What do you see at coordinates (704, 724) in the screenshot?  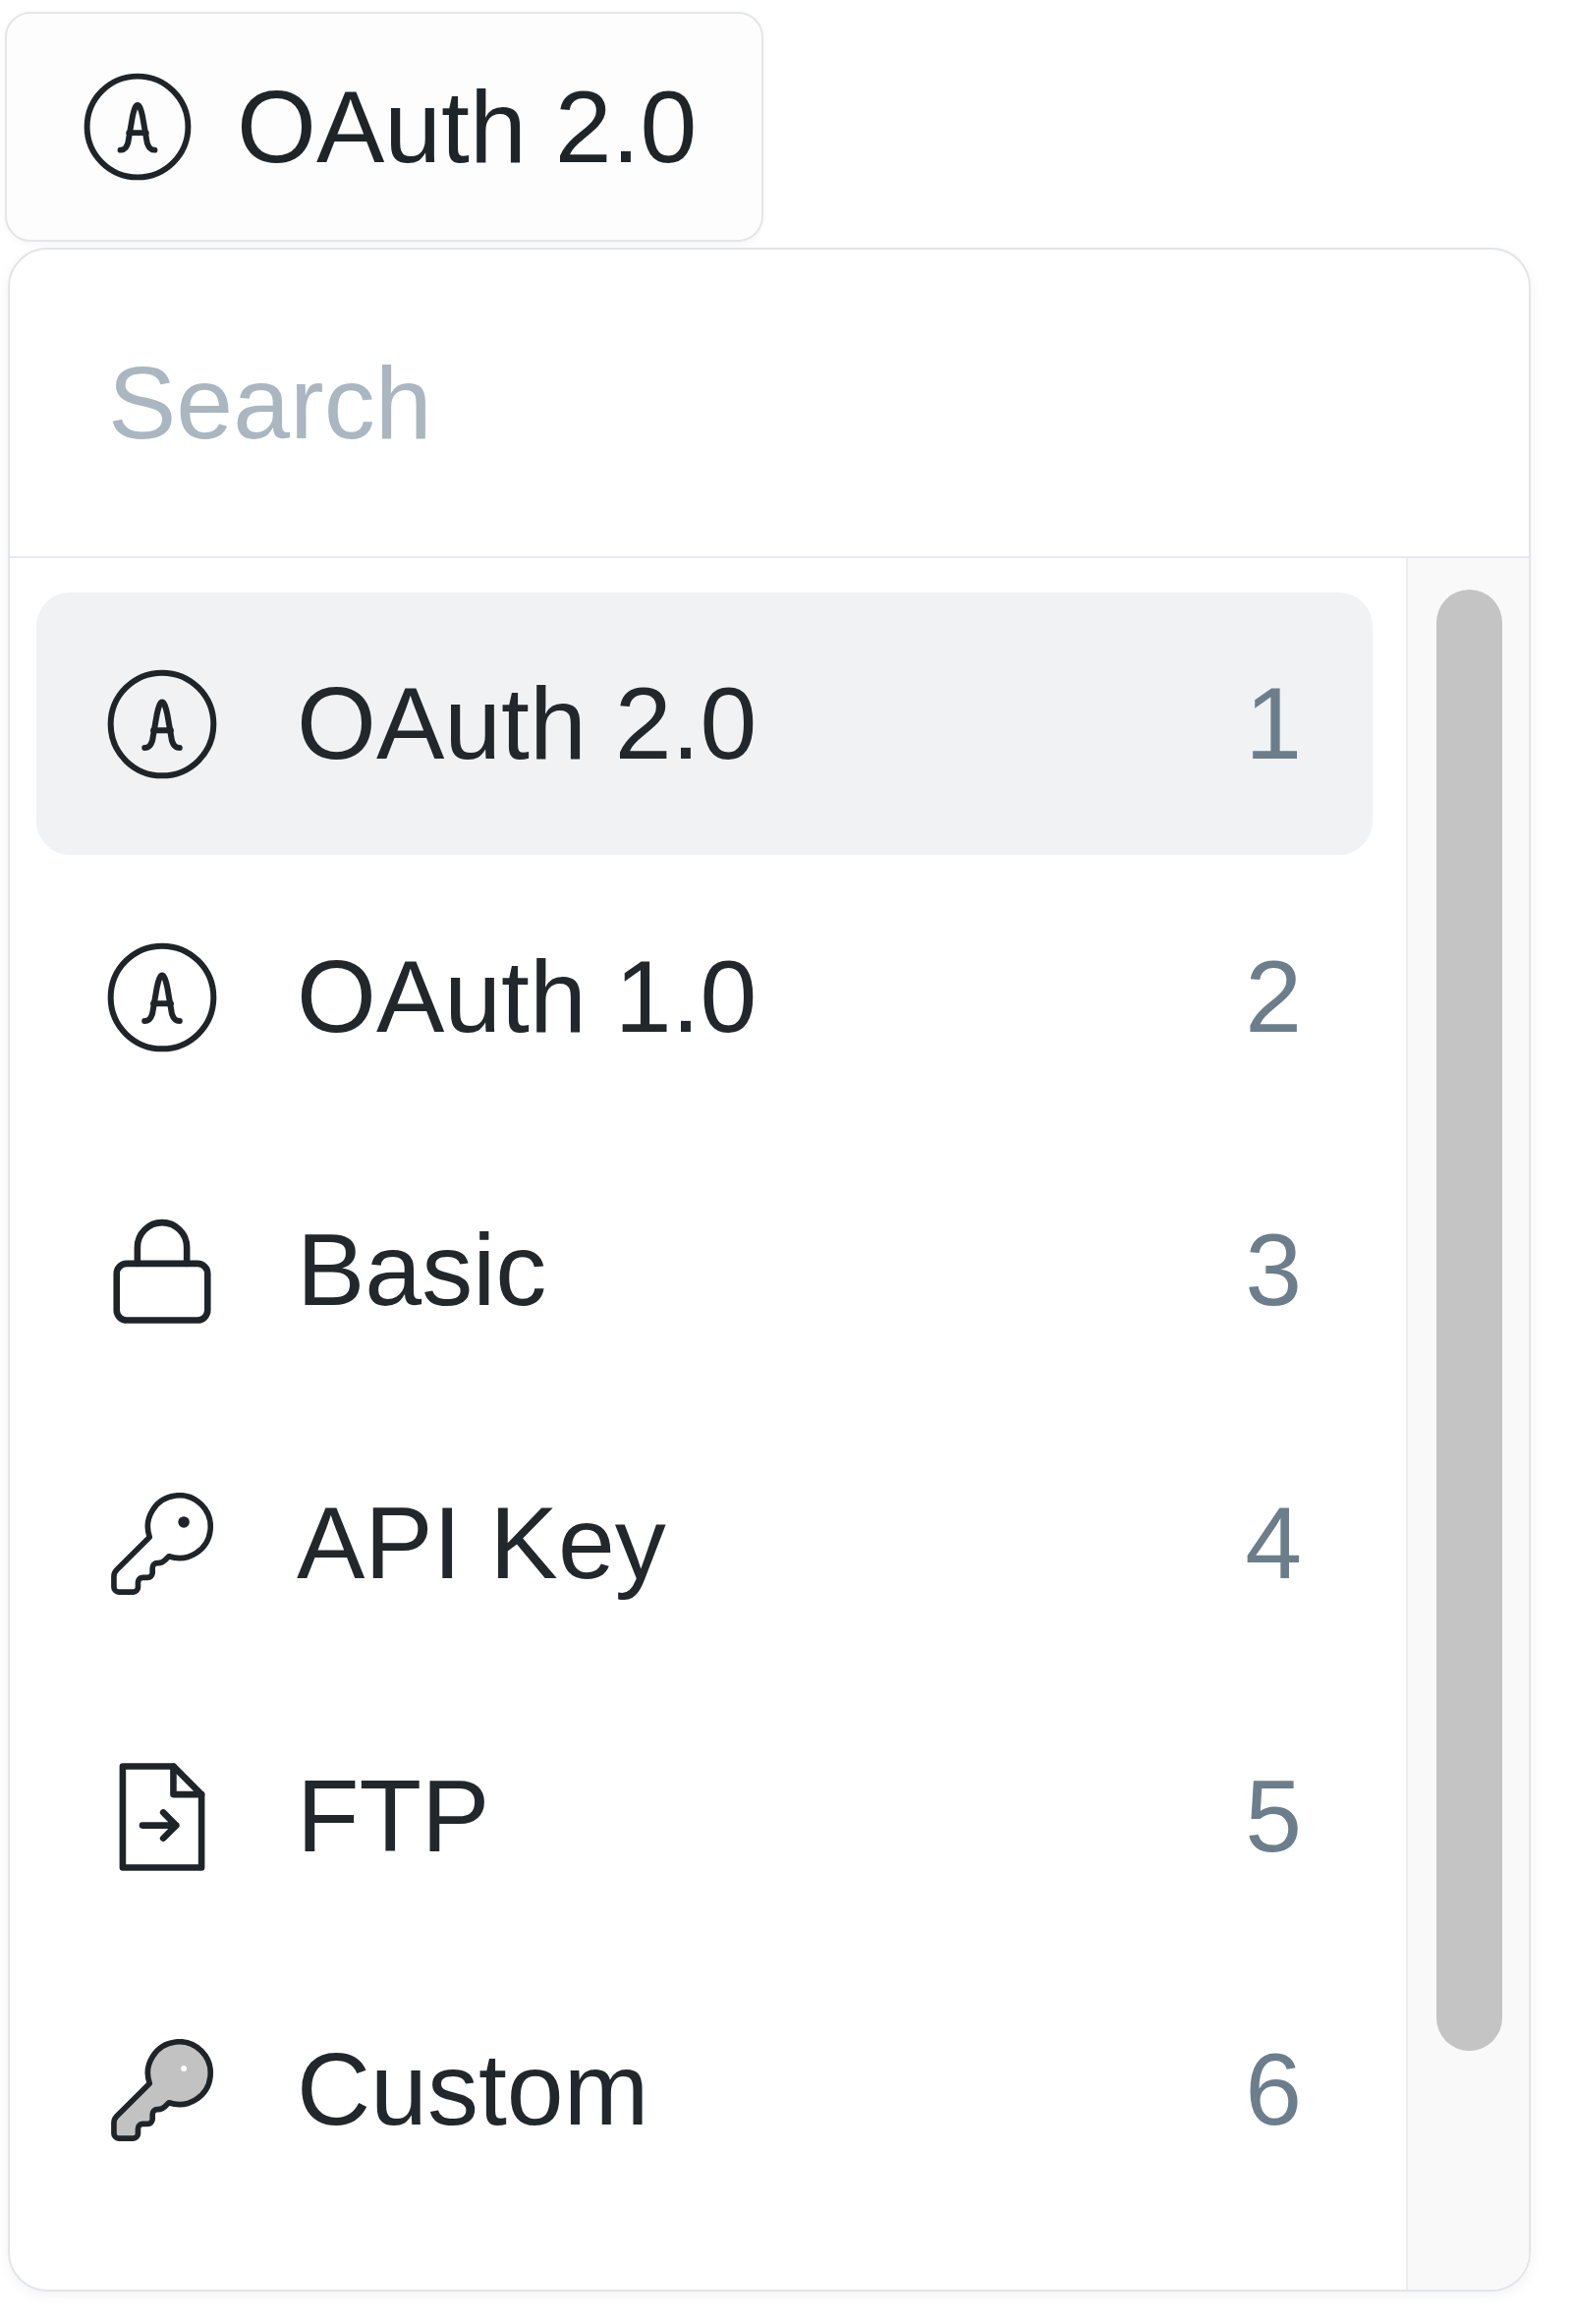 I see `menu-item: OAuth 2.0 1` at bounding box center [704, 724].